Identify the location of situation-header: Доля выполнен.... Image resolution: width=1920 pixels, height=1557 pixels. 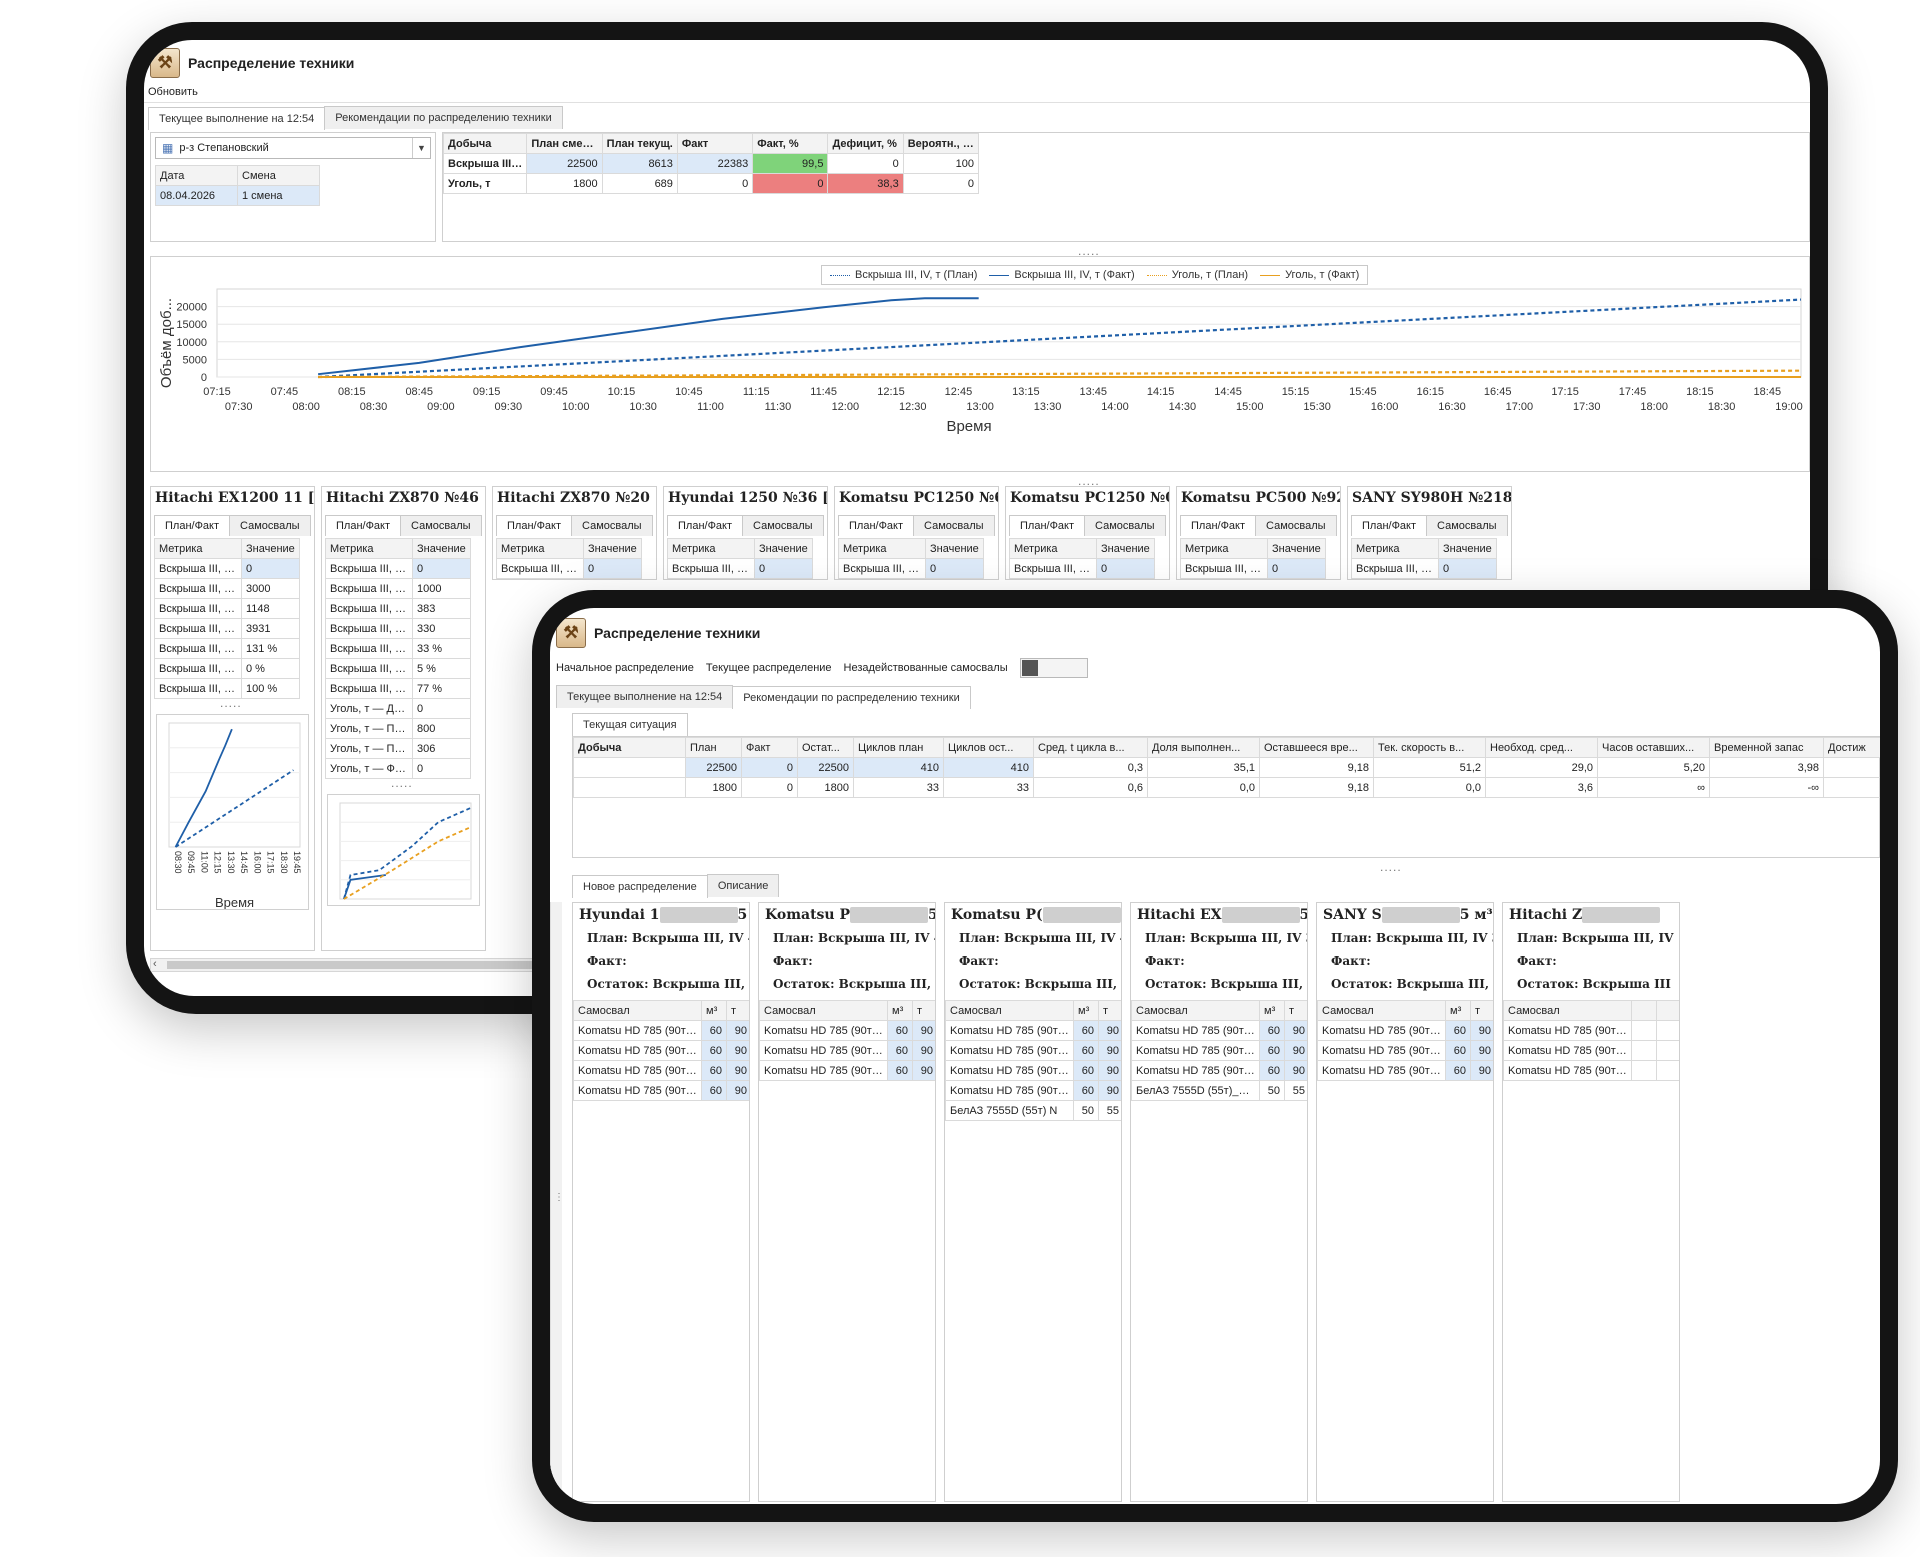
(1203, 747).